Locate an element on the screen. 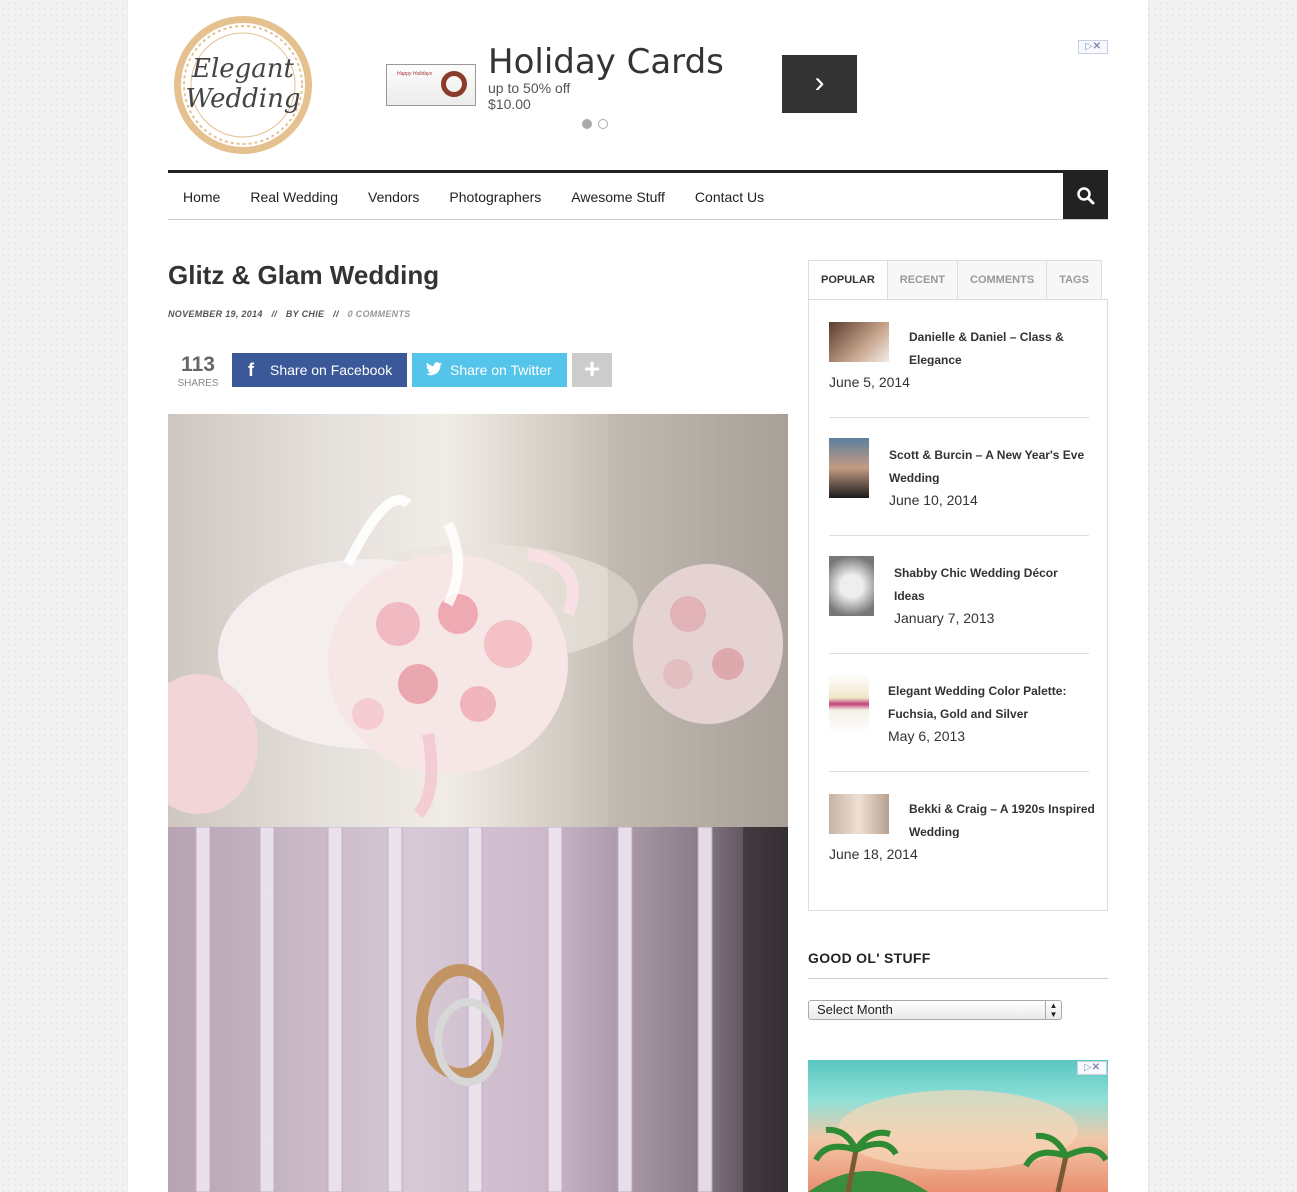 This screenshot has width=1297, height=1192. popular-post-title: Danielle & Daniel – Class & Elegance is located at coordinates (1004, 346).